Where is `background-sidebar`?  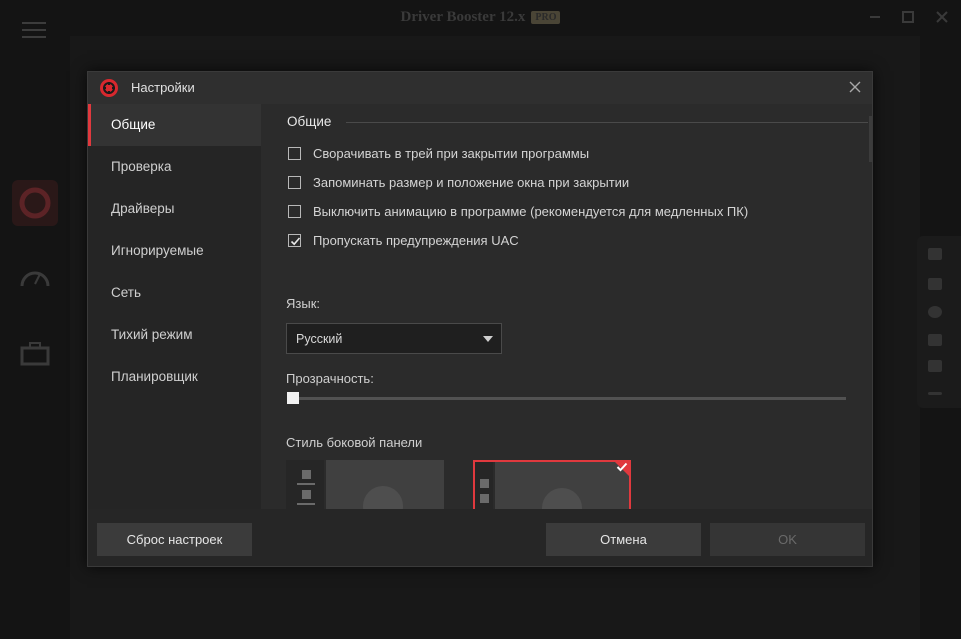 background-sidebar is located at coordinates (35, 349).